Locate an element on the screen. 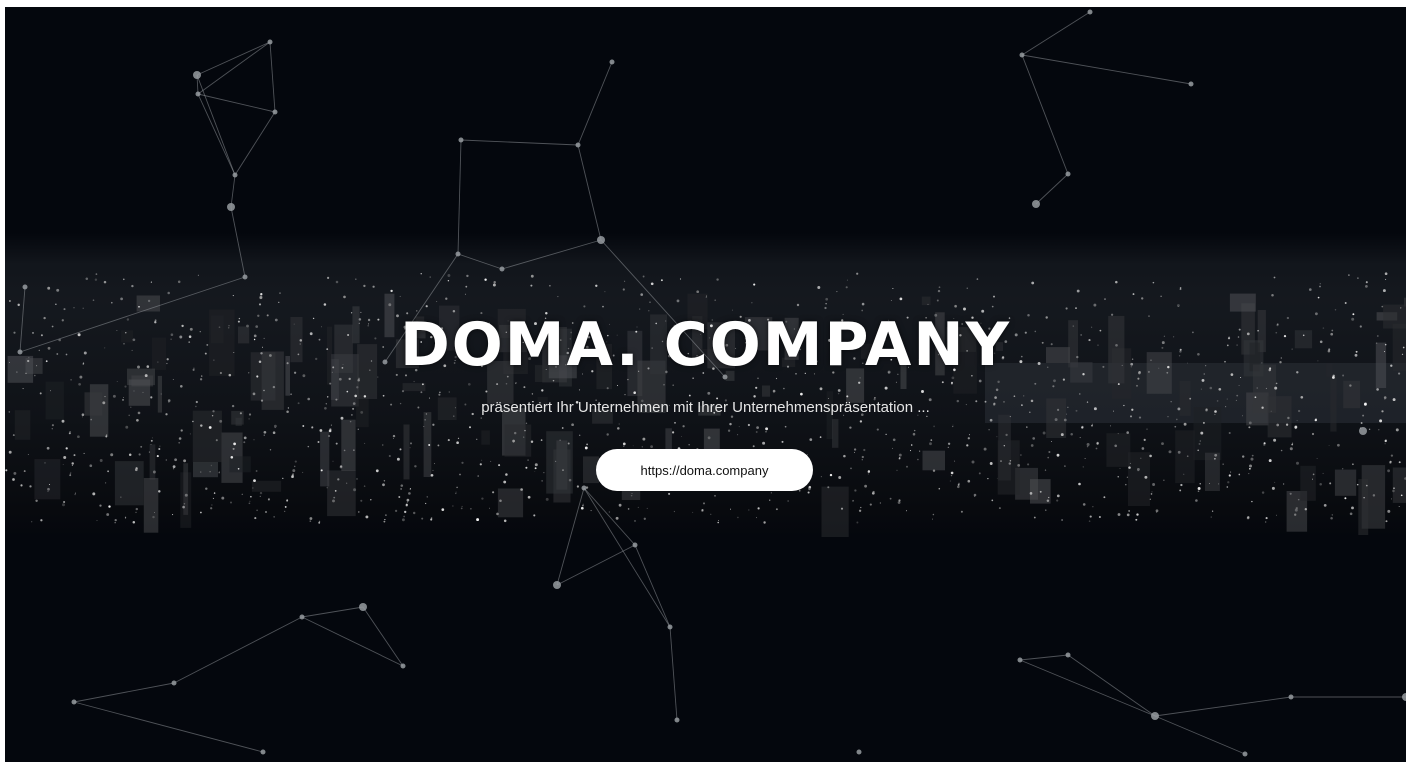 This screenshot has height=762, width=1411. website-link-button: https://doma.company is located at coordinates (704, 470).